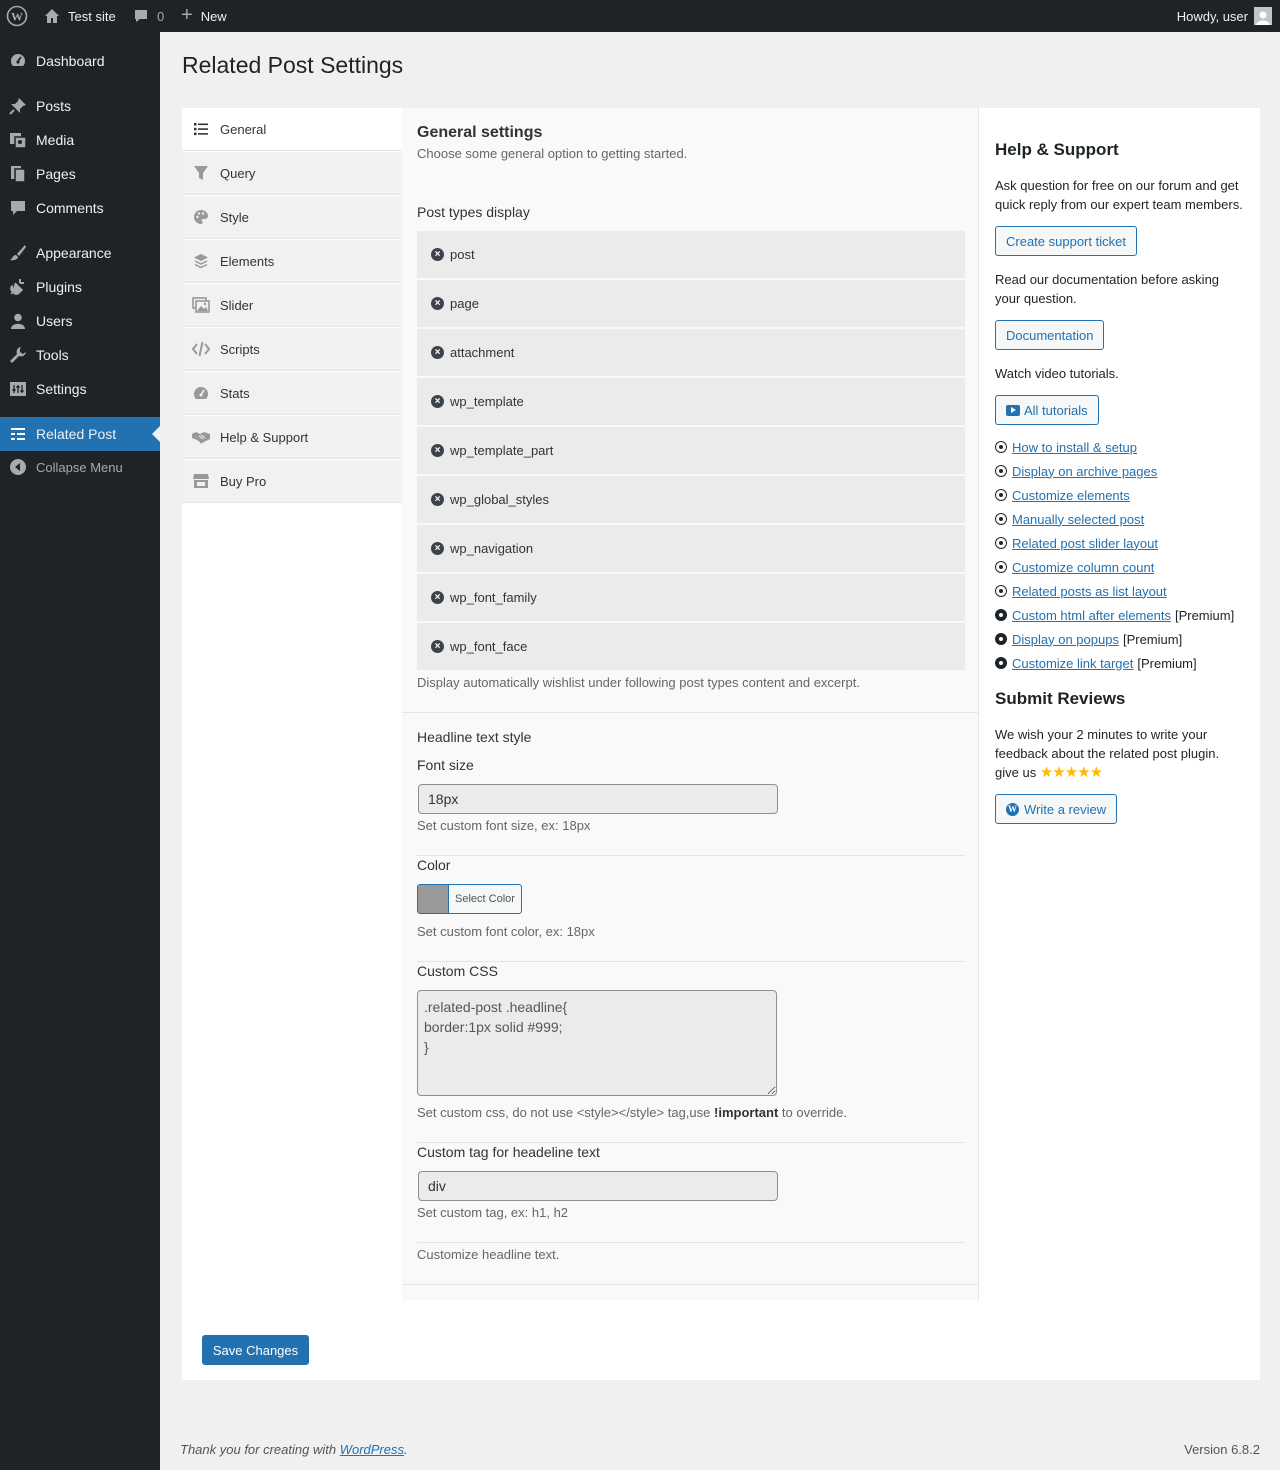 Image resolution: width=1280 pixels, height=1470 pixels. Describe the element at coordinates (292, 393) in the screenshot. I see `tab-stats: Stats` at that location.